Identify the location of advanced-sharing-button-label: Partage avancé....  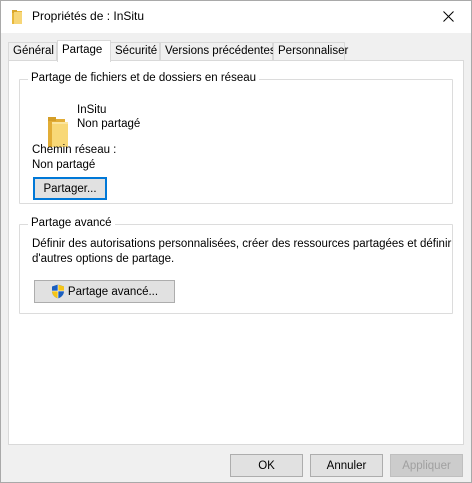
(113, 291).